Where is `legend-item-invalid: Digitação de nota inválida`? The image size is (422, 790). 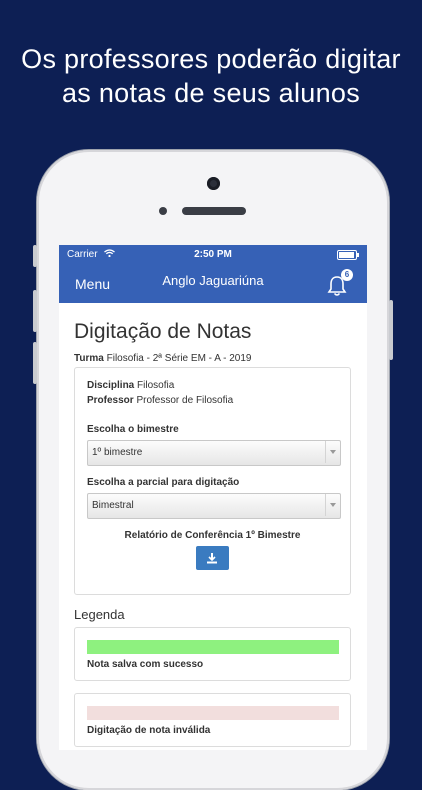
legend-item-invalid: Digitação de nota inválida is located at coordinates (212, 720).